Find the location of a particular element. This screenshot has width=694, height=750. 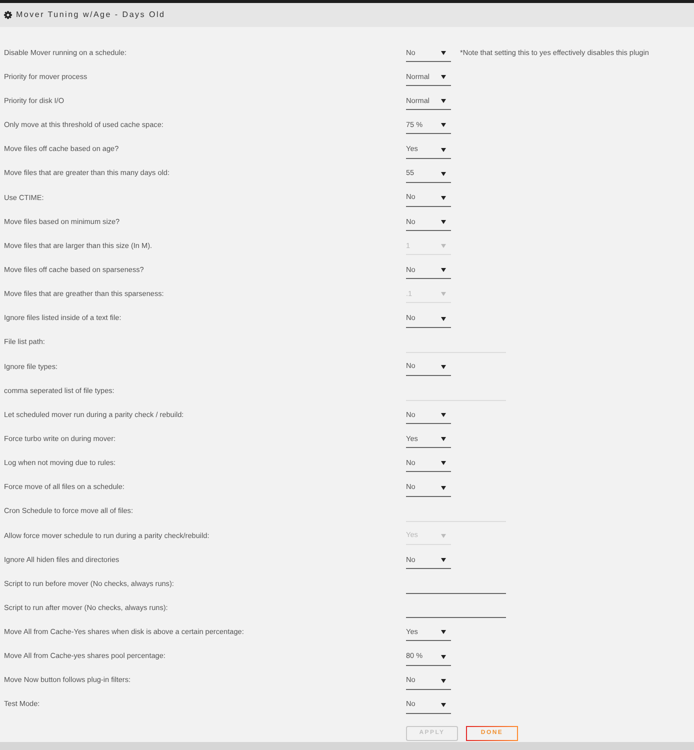

gear-icon is located at coordinates (8, 15).